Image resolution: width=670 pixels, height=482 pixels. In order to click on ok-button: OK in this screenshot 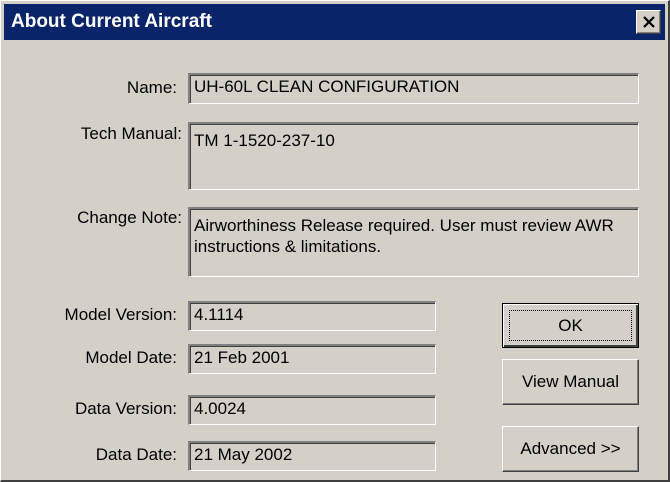, I will do `click(570, 325)`.